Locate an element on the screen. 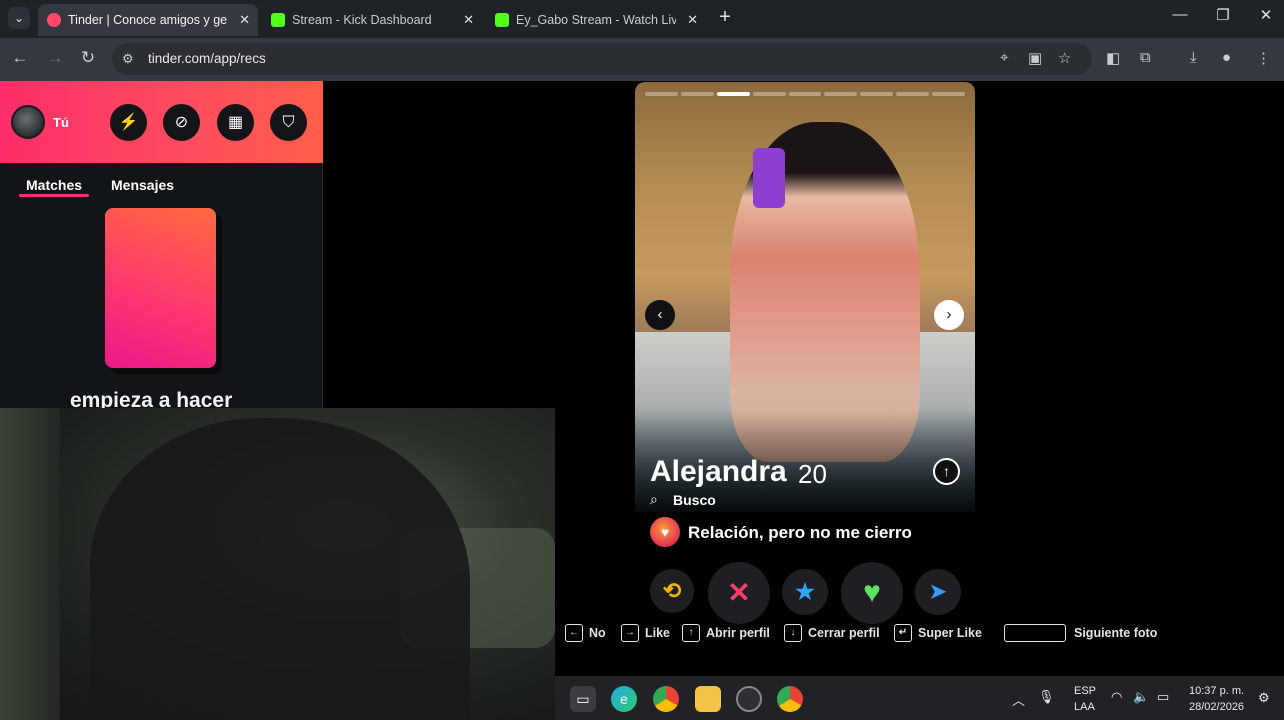 This screenshot has height=720, width=1284. bookmark-star-icon: ☆ is located at coordinates (1064, 58).